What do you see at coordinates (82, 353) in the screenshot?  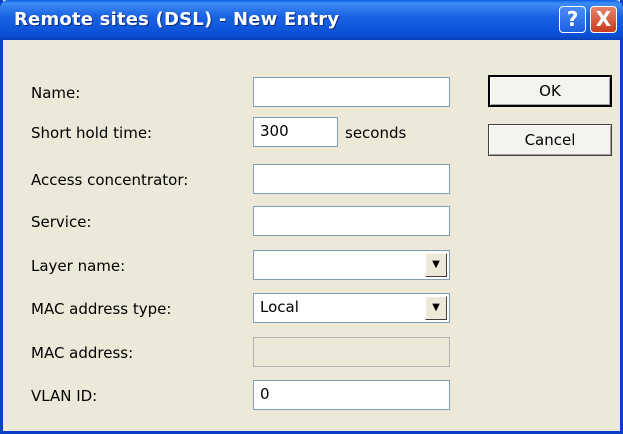 I see `mac-address-label: MAC address:` at bounding box center [82, 353].